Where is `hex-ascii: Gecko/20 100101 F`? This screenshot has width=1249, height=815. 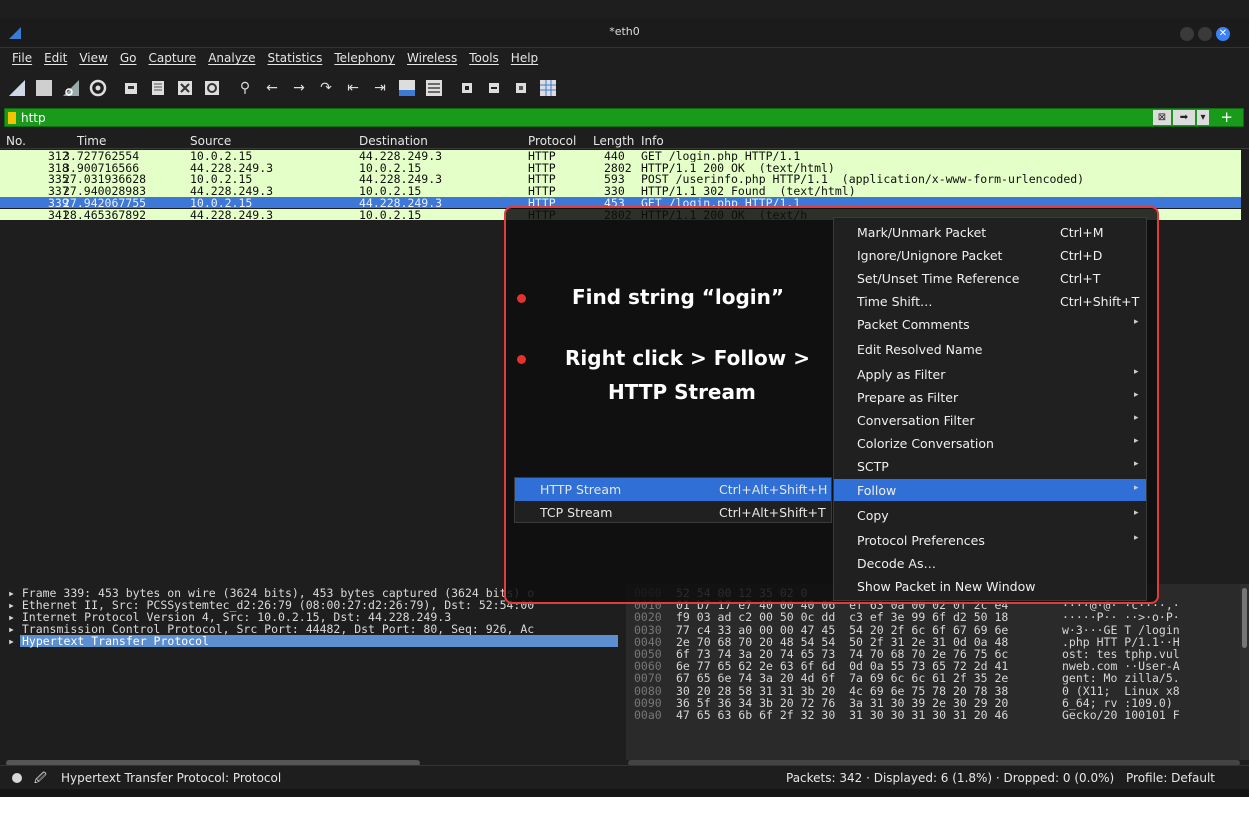 hex-ascii: Gecko/20 100101 F is located at coordinates (1121, 715).